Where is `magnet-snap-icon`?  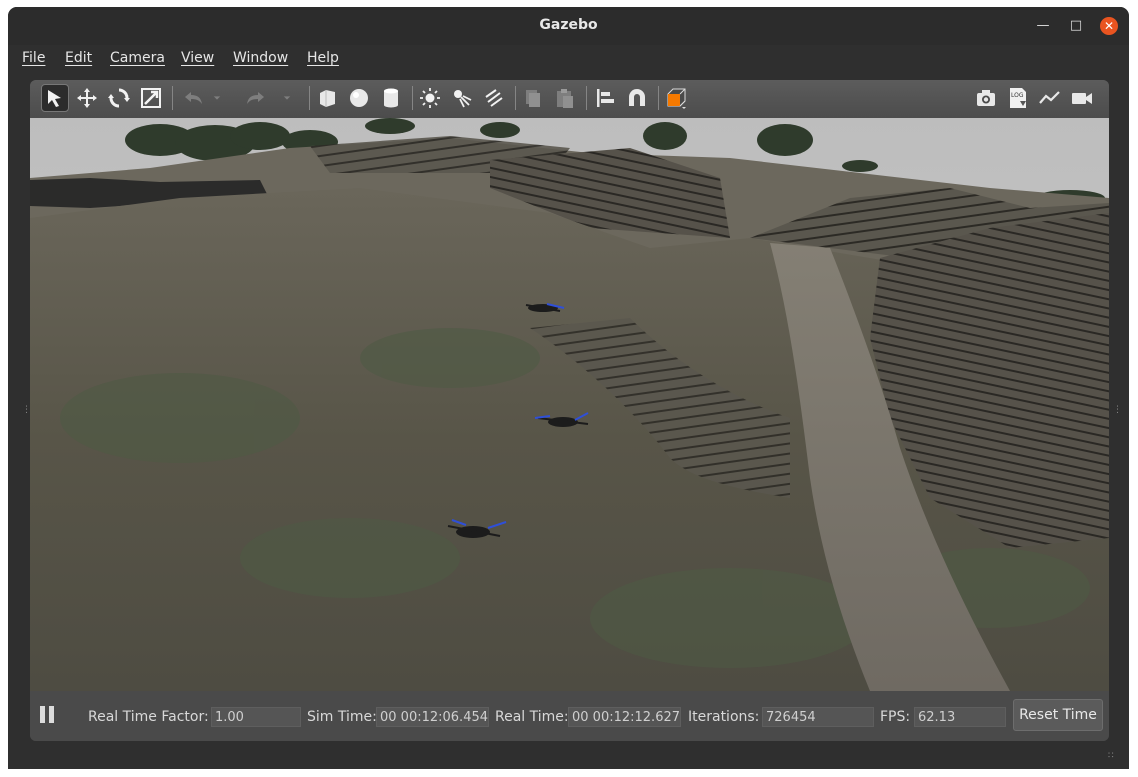 magnet-snap-icon is located at coordinates (637, 97).